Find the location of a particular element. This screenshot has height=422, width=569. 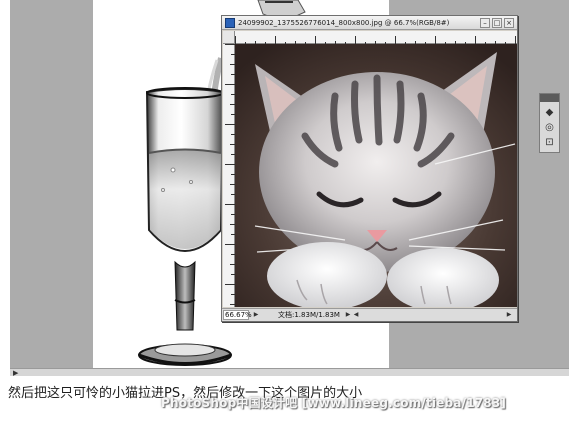

zoom-value: 66.67% is located at coordinates (238, 315).